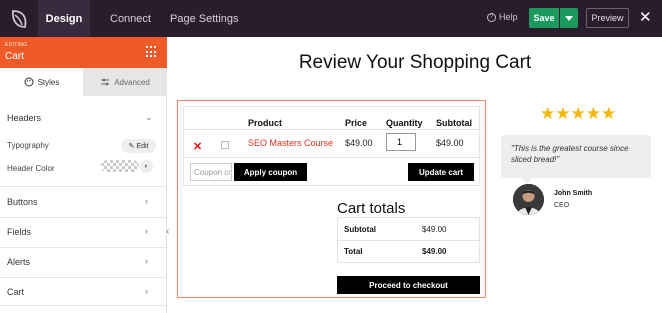 The width and height of the screenshot is (662, 313). What do you see at coordinates (371, 208) in the screenshot?
I see `cart-totals-title: Cart totals` at bounding box center [371, 208].